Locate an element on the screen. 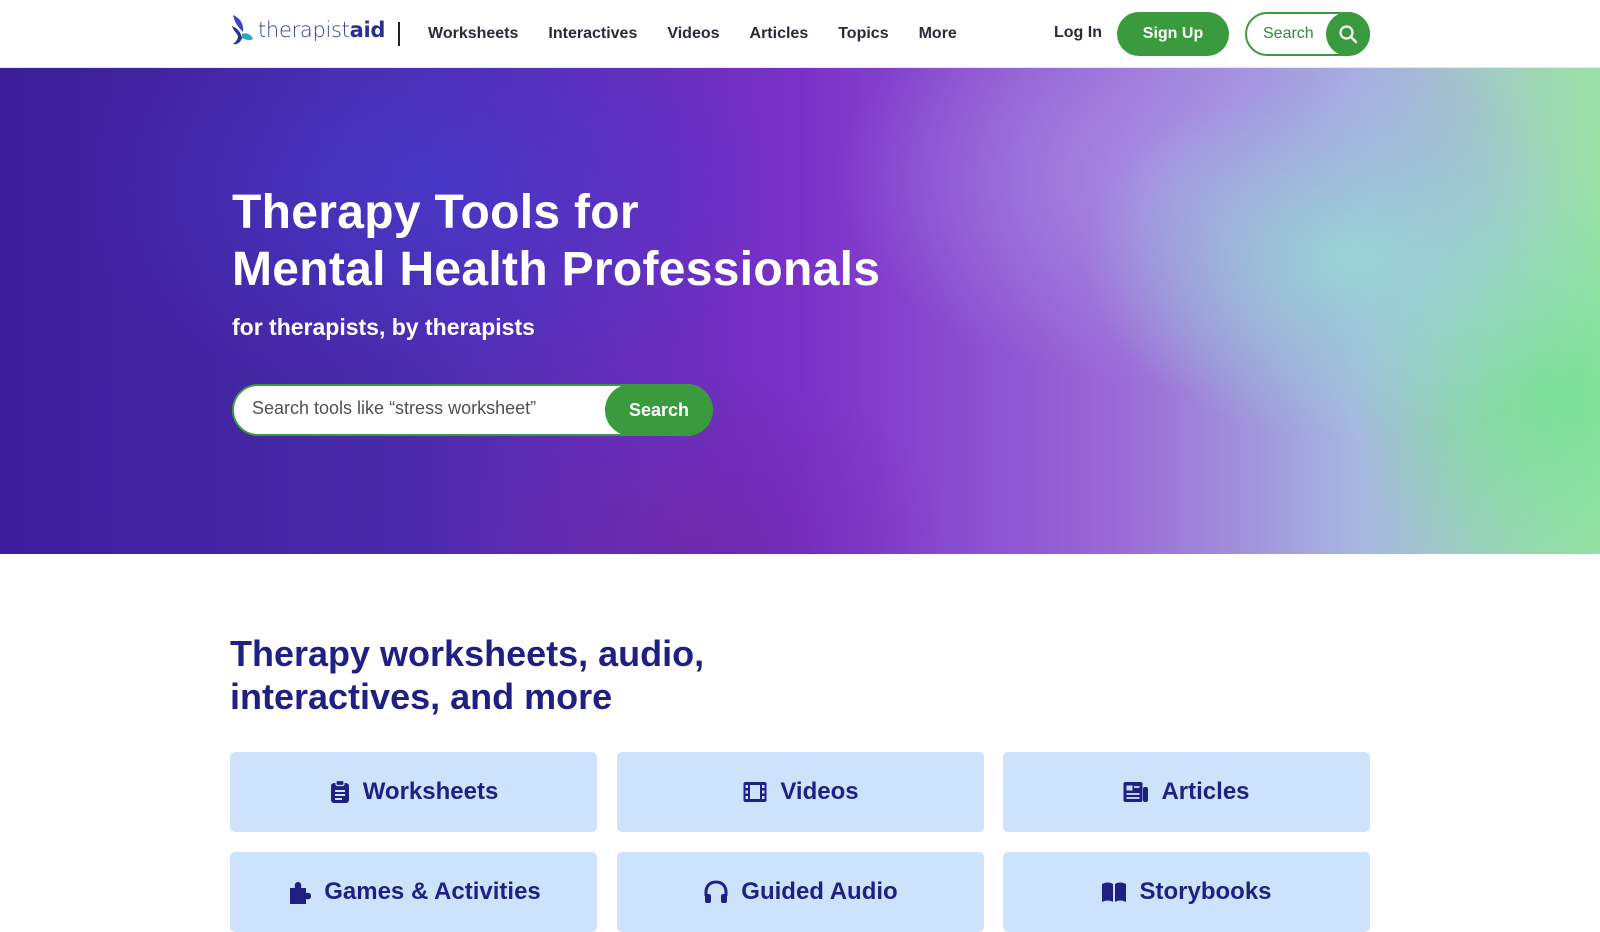 The height and width of the screenshot is (932, 1600). card-label: Articles is located at coordinates (1205, 791).